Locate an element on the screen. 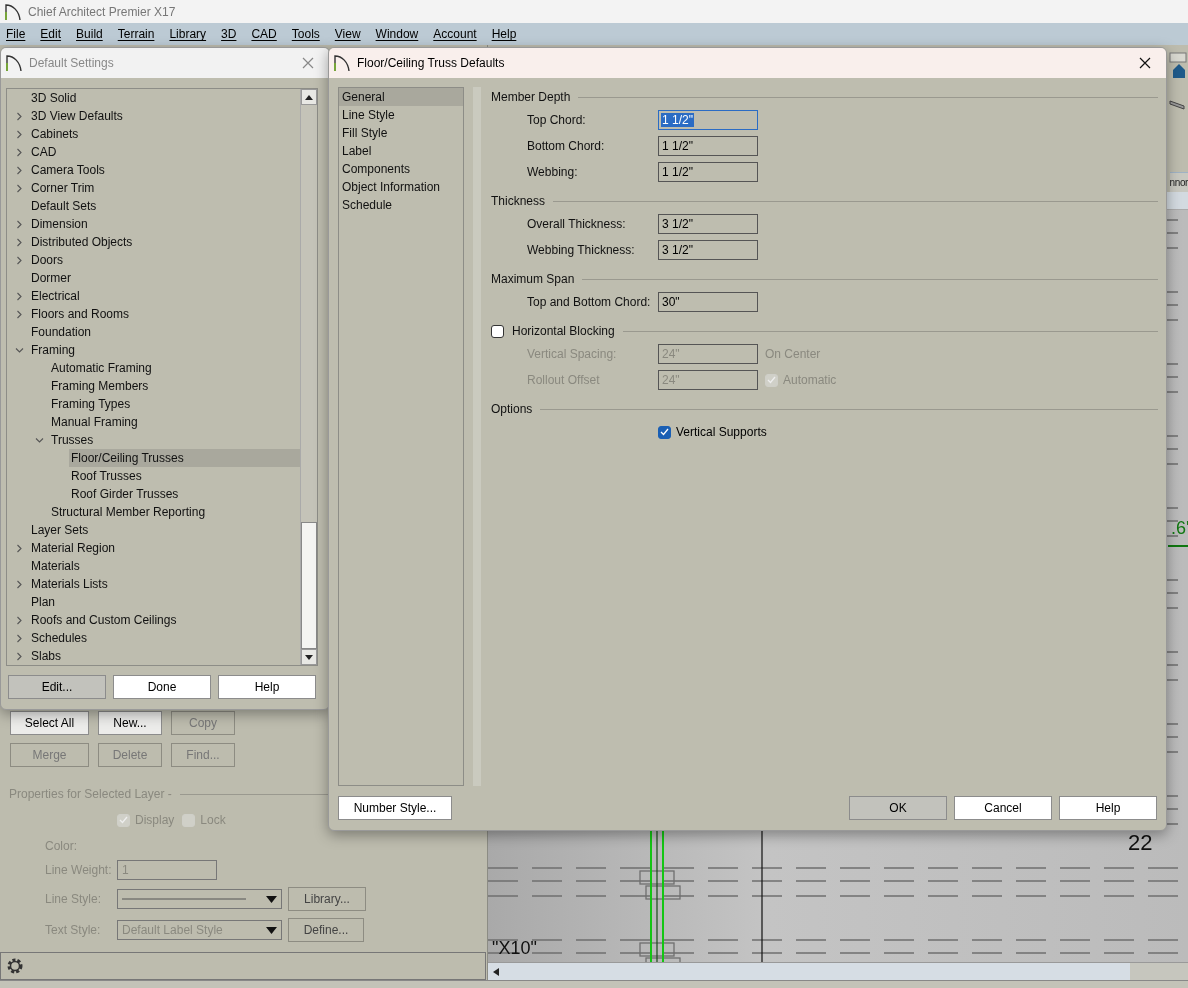 The height and width of the screenshot is (988, 1188). menu-item: Account is located at coordinates (455, 34).